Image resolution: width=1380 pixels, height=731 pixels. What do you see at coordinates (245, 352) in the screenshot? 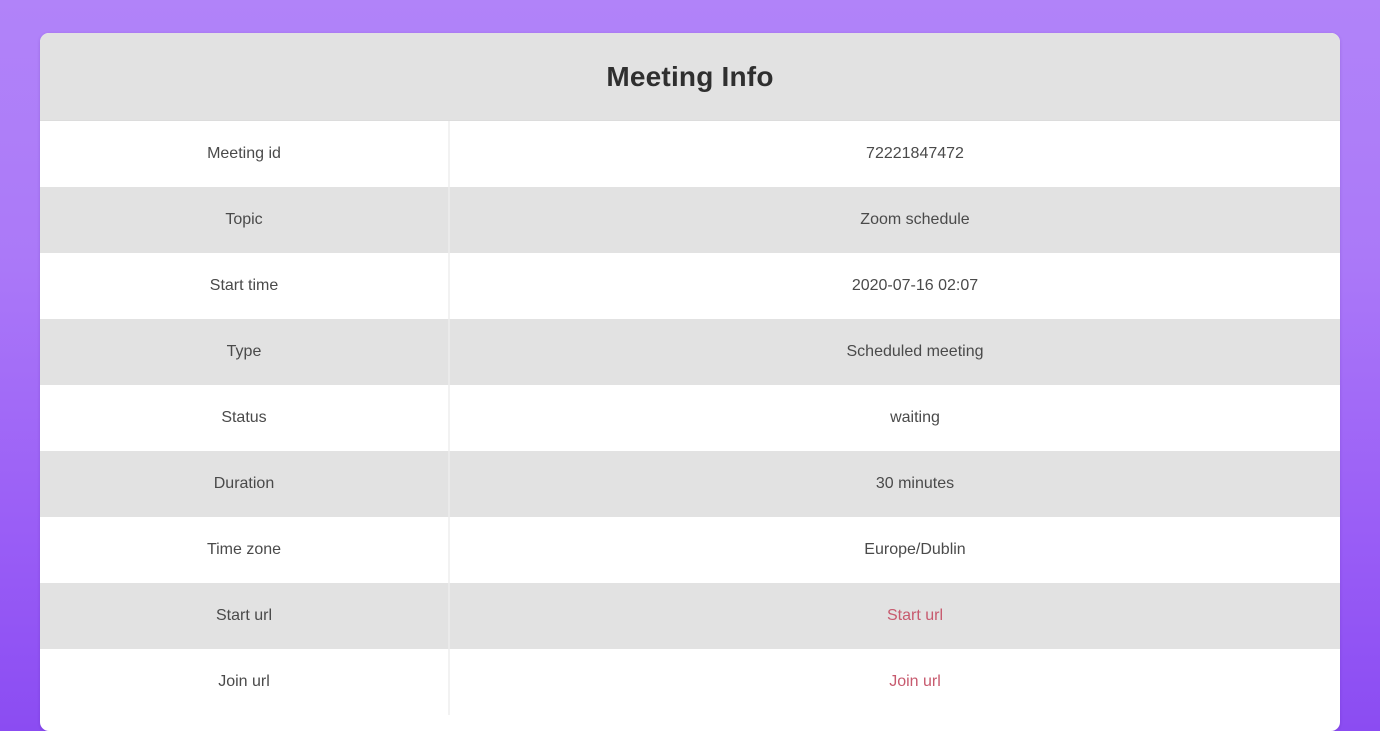
I see `row-label: Type` at bounding box center [245, 352].